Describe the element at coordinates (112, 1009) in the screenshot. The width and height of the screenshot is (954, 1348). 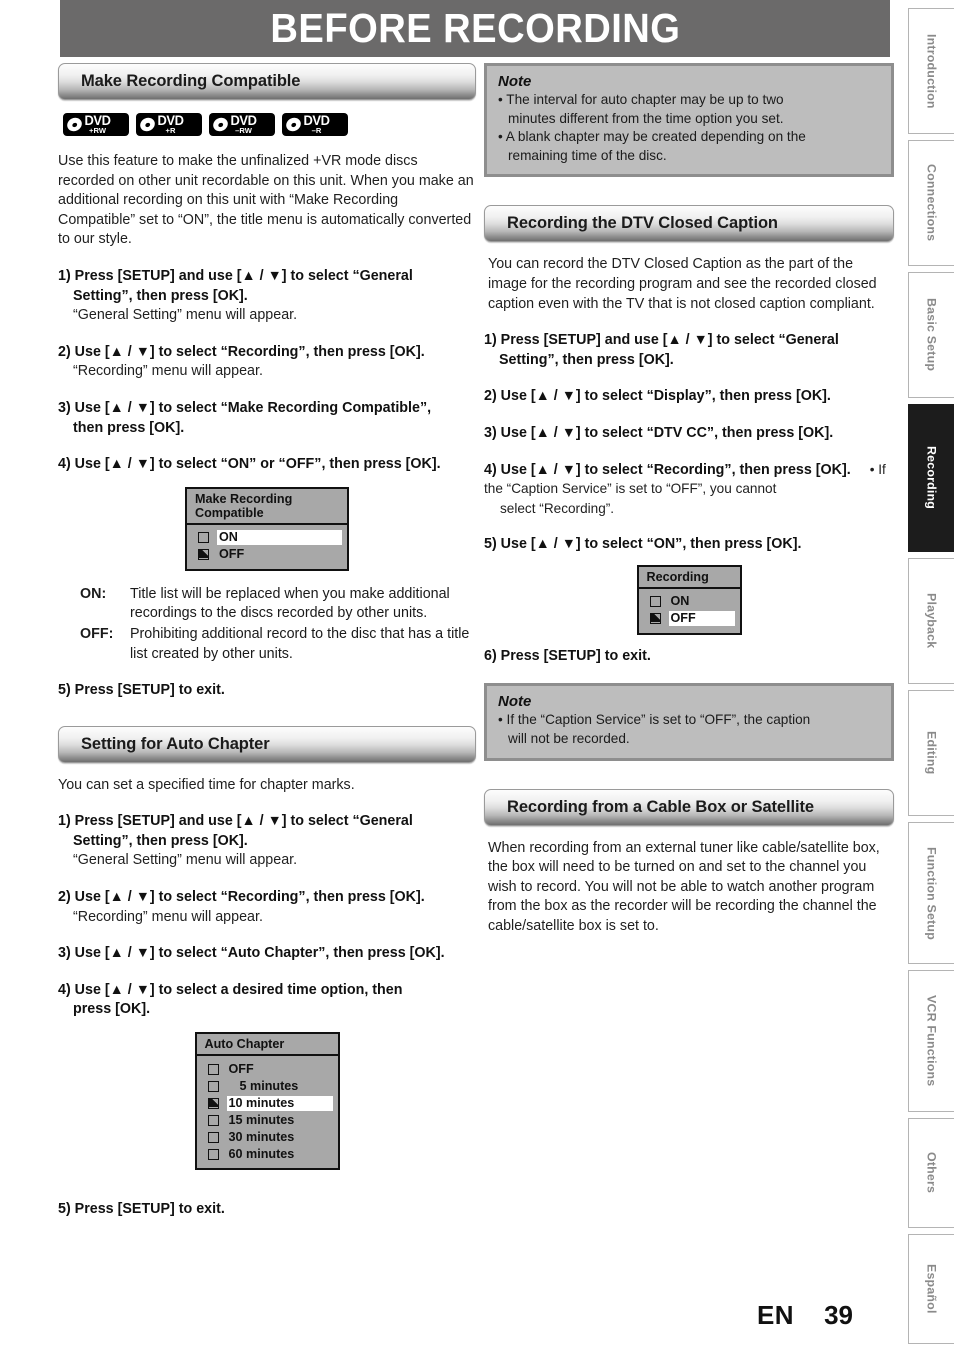
I see `step-line-cont: press [OK].` at that location.